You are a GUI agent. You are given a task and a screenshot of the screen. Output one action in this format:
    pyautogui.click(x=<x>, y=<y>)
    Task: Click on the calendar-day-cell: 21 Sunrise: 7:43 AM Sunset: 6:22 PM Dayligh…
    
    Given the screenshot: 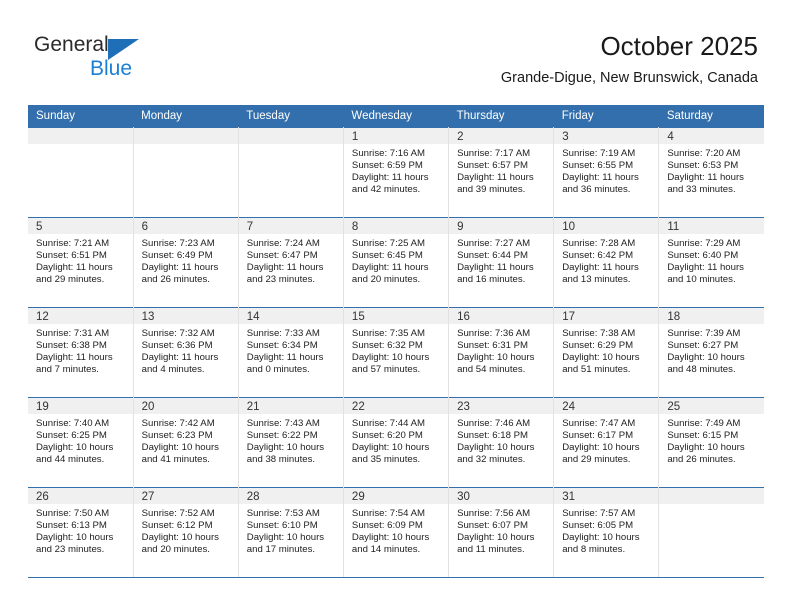 What is the action you would take?
    pyautogui.click(x=291, y=442)
    